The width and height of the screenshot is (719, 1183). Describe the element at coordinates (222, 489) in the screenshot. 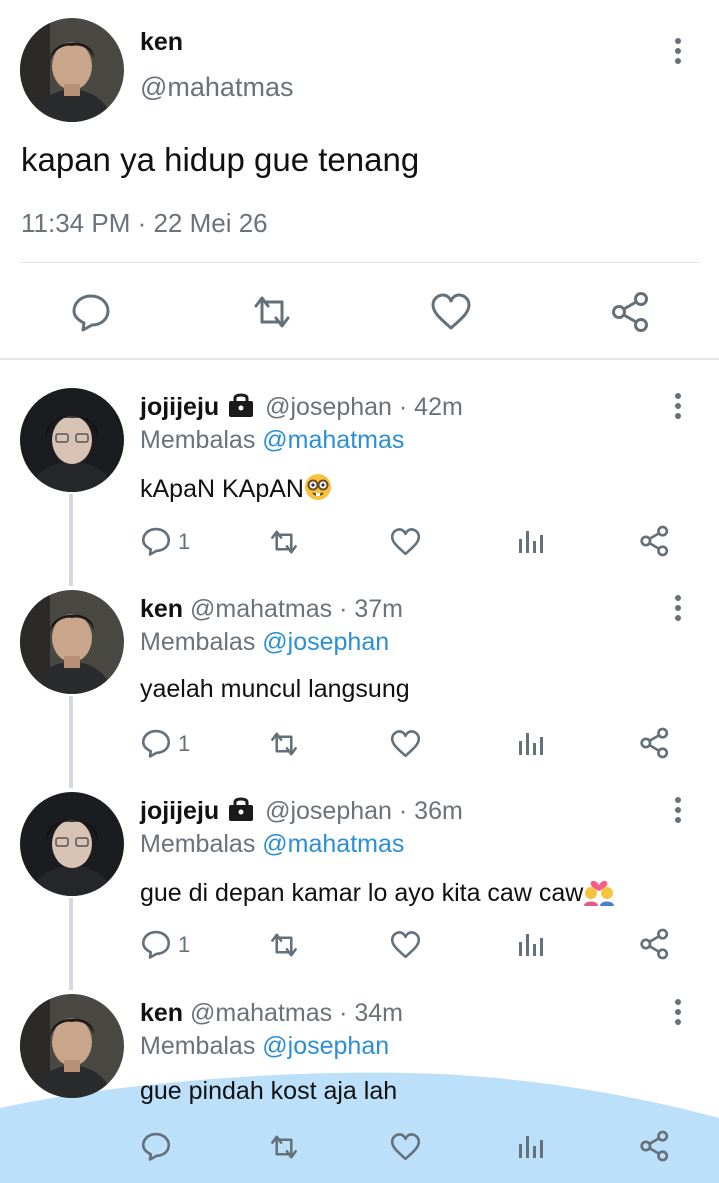

I see `reply-text-content: kApaN KApAN` at that location.